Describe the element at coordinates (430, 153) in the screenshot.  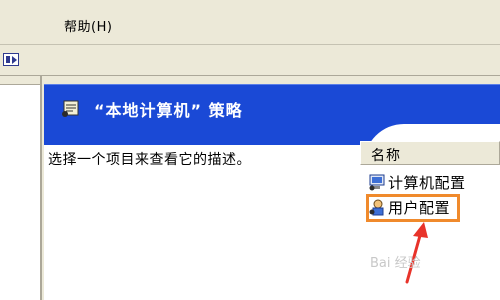
I see `column-header-name: 名称` at that location.